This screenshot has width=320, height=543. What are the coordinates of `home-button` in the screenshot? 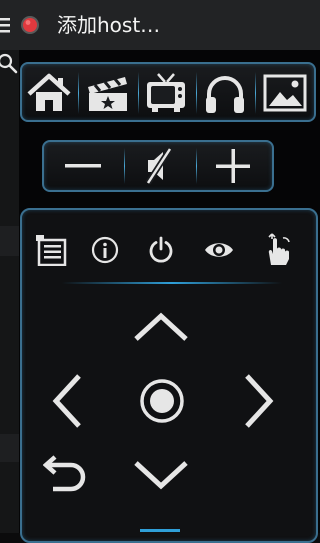 It's located at (49, 93).